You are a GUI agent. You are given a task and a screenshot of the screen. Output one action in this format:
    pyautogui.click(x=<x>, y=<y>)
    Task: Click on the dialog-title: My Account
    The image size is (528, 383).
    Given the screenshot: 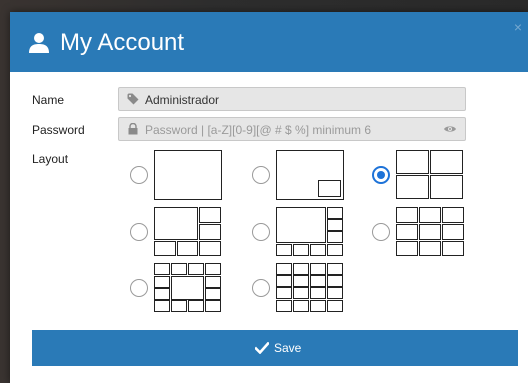 What is the action you would take?
    pyautogui.click(x=122, y=42)
    